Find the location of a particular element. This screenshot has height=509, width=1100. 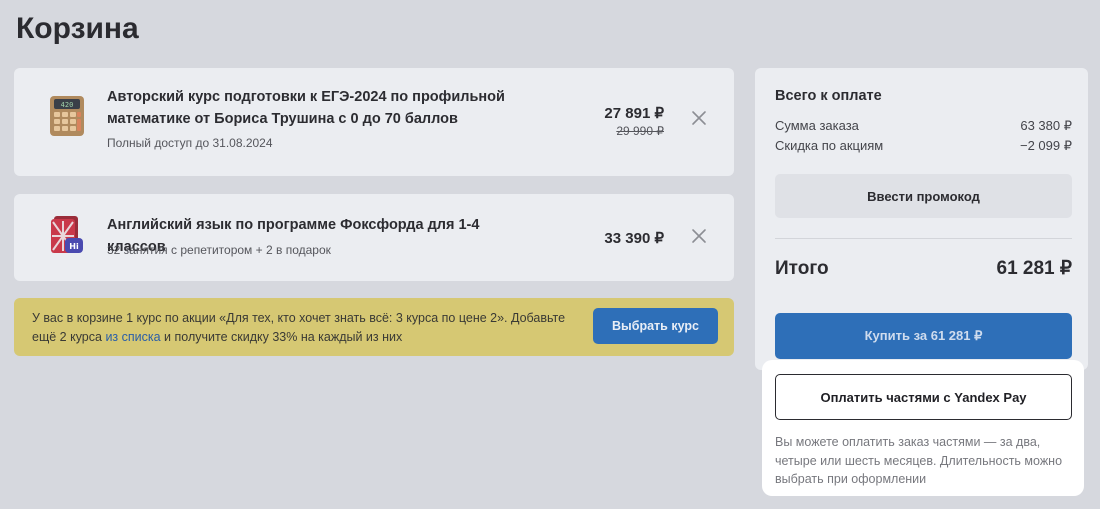

total-value: 61 281 ₽ is located at coordinates (1034, 268).